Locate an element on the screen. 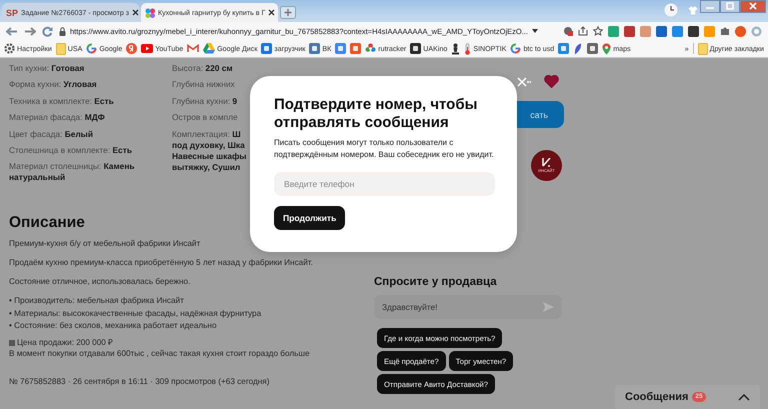  list-item: • Материалы: высококачественные фасады, надёжная фурнитура is located at coordinates (135, 313).